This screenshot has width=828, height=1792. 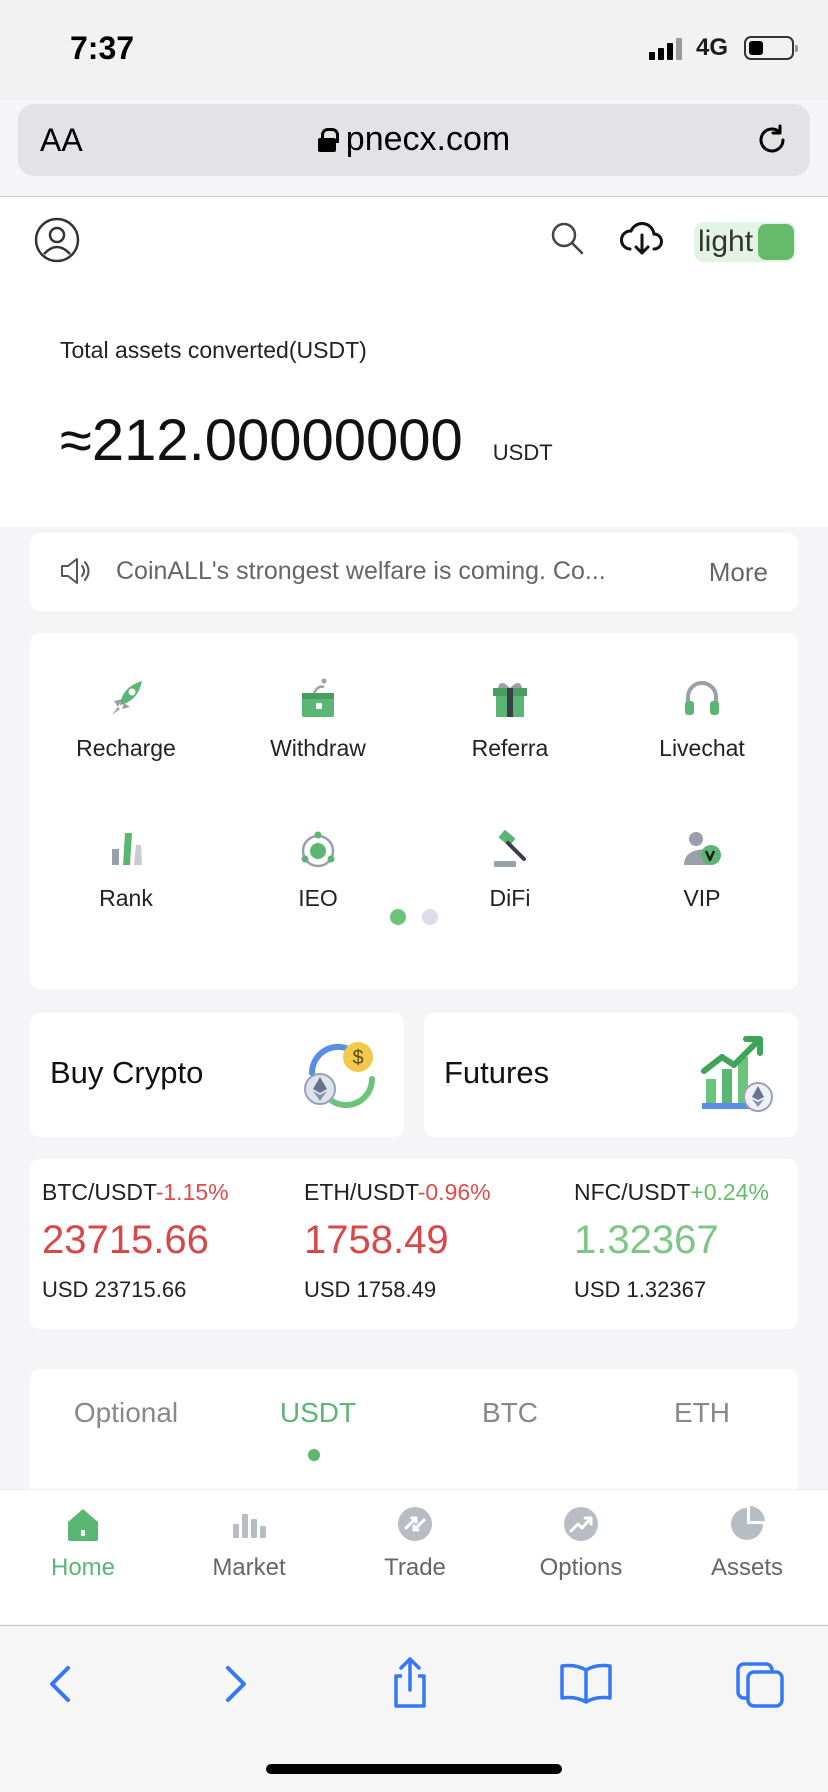 What do you see at coordinates (126, 898) in the screenshot?
I see `menu-label-rank: Rank` at bounding box center [126, 898].